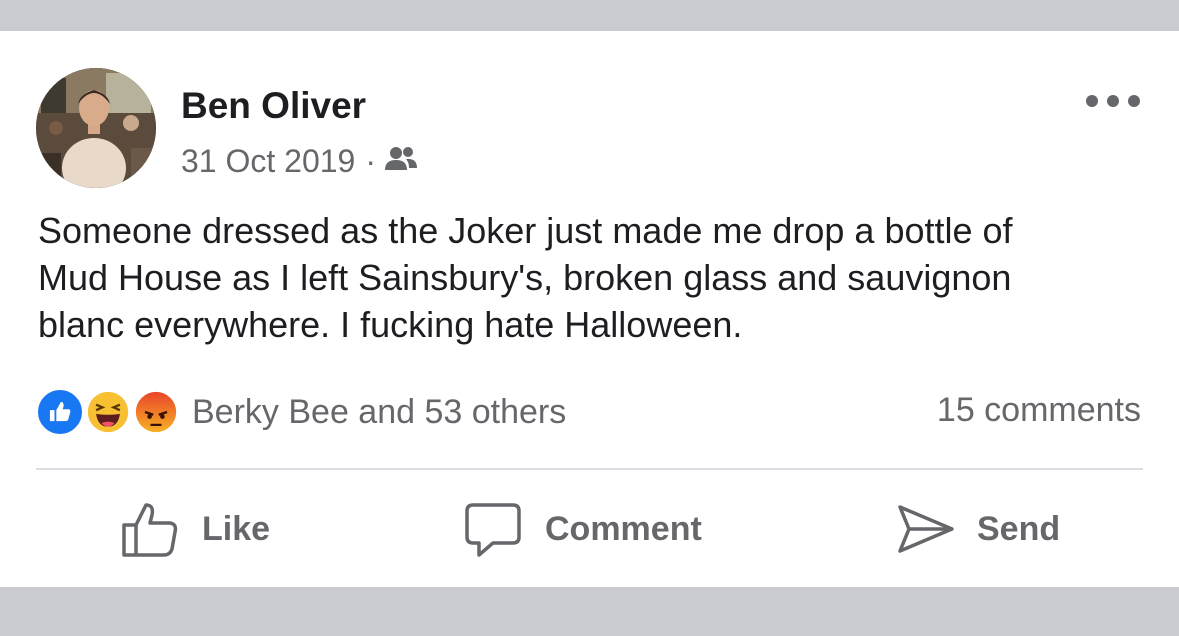  I want to click on send-button: Send, so click(977, 529).